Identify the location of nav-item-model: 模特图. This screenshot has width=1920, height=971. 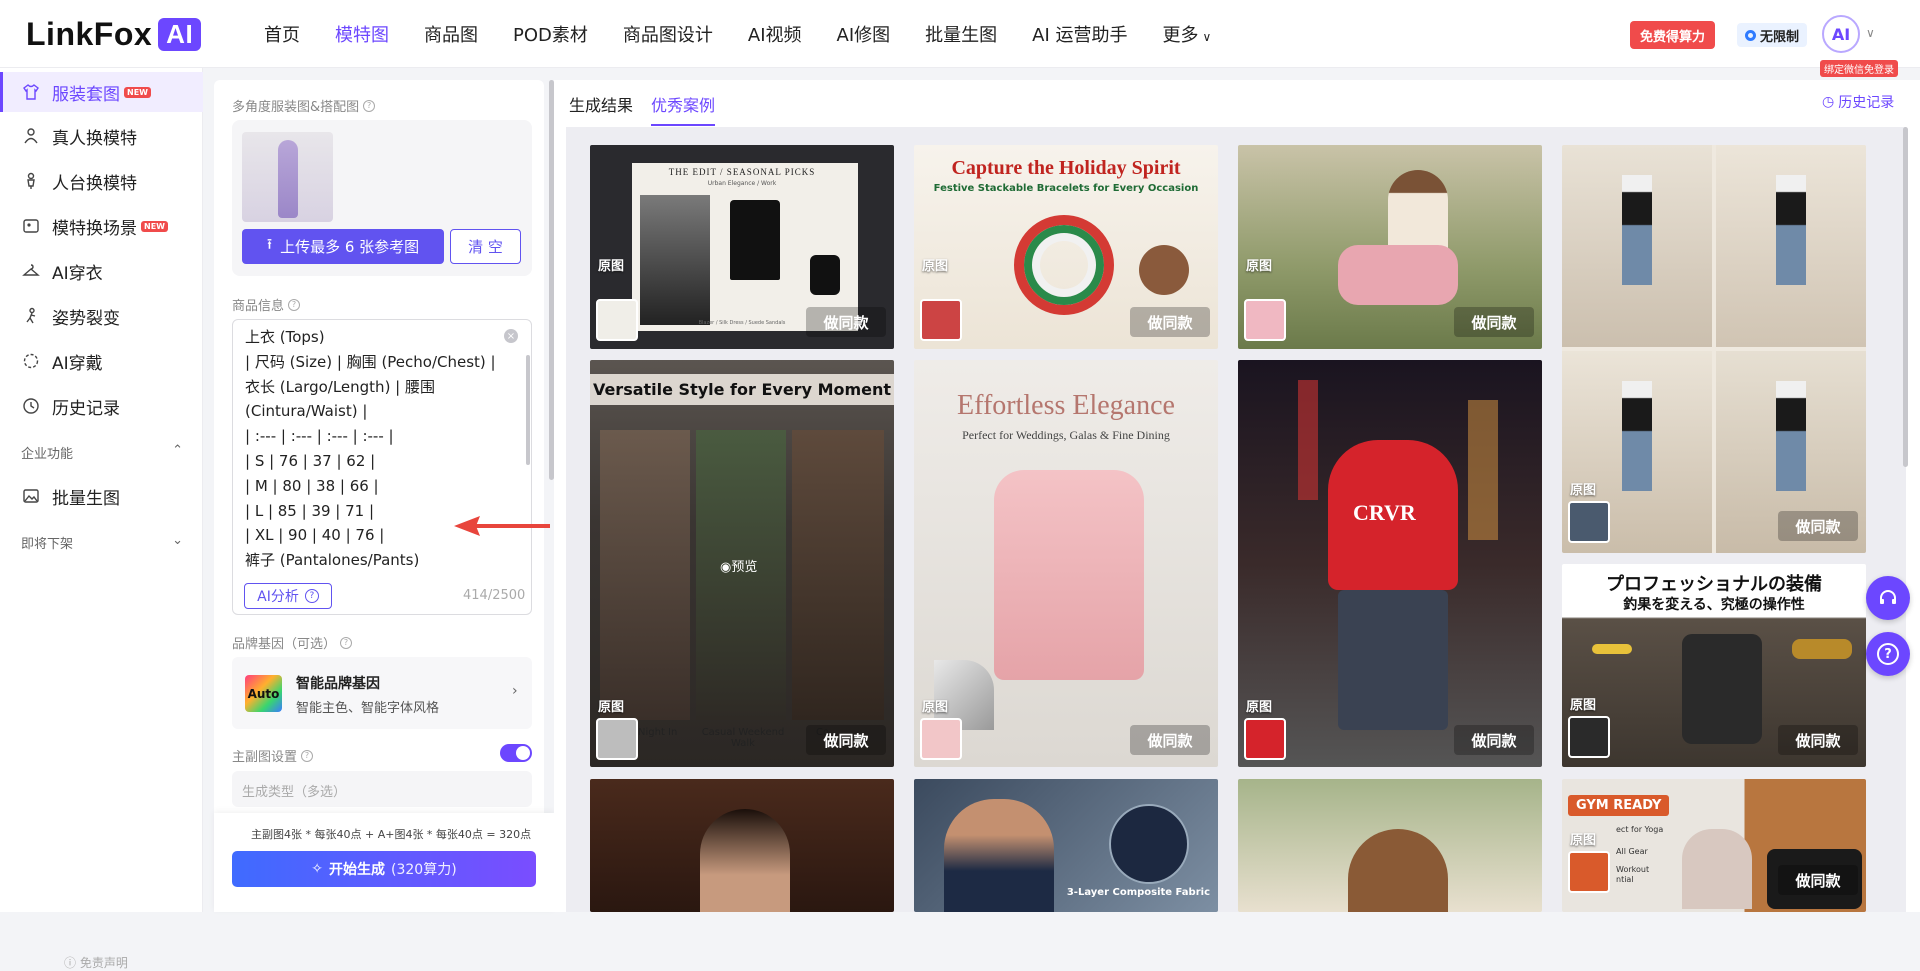
(362, 34).